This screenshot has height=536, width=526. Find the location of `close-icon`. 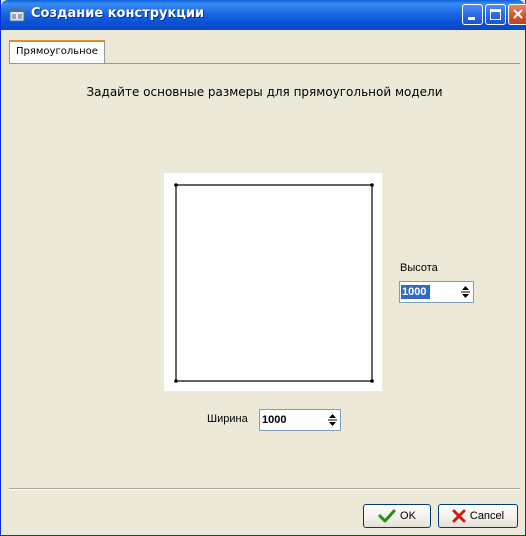

close-icon is located at coordinates (518, 14).